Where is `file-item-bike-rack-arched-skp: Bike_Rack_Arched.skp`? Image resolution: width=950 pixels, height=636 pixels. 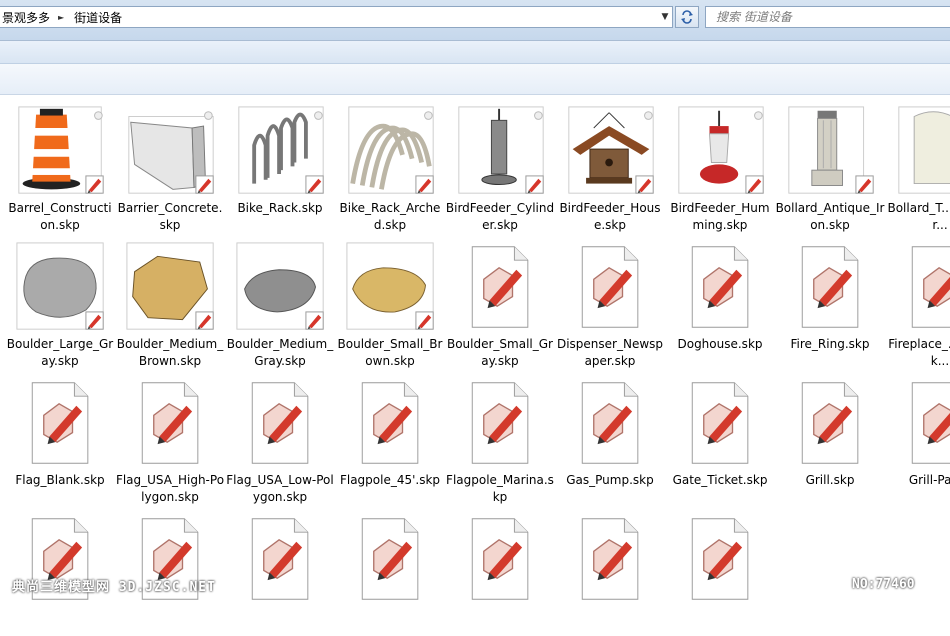
file-item-bike-rack-arched-skp: Bike_Rack_Arched.skp is located at coordinates (390, 165).